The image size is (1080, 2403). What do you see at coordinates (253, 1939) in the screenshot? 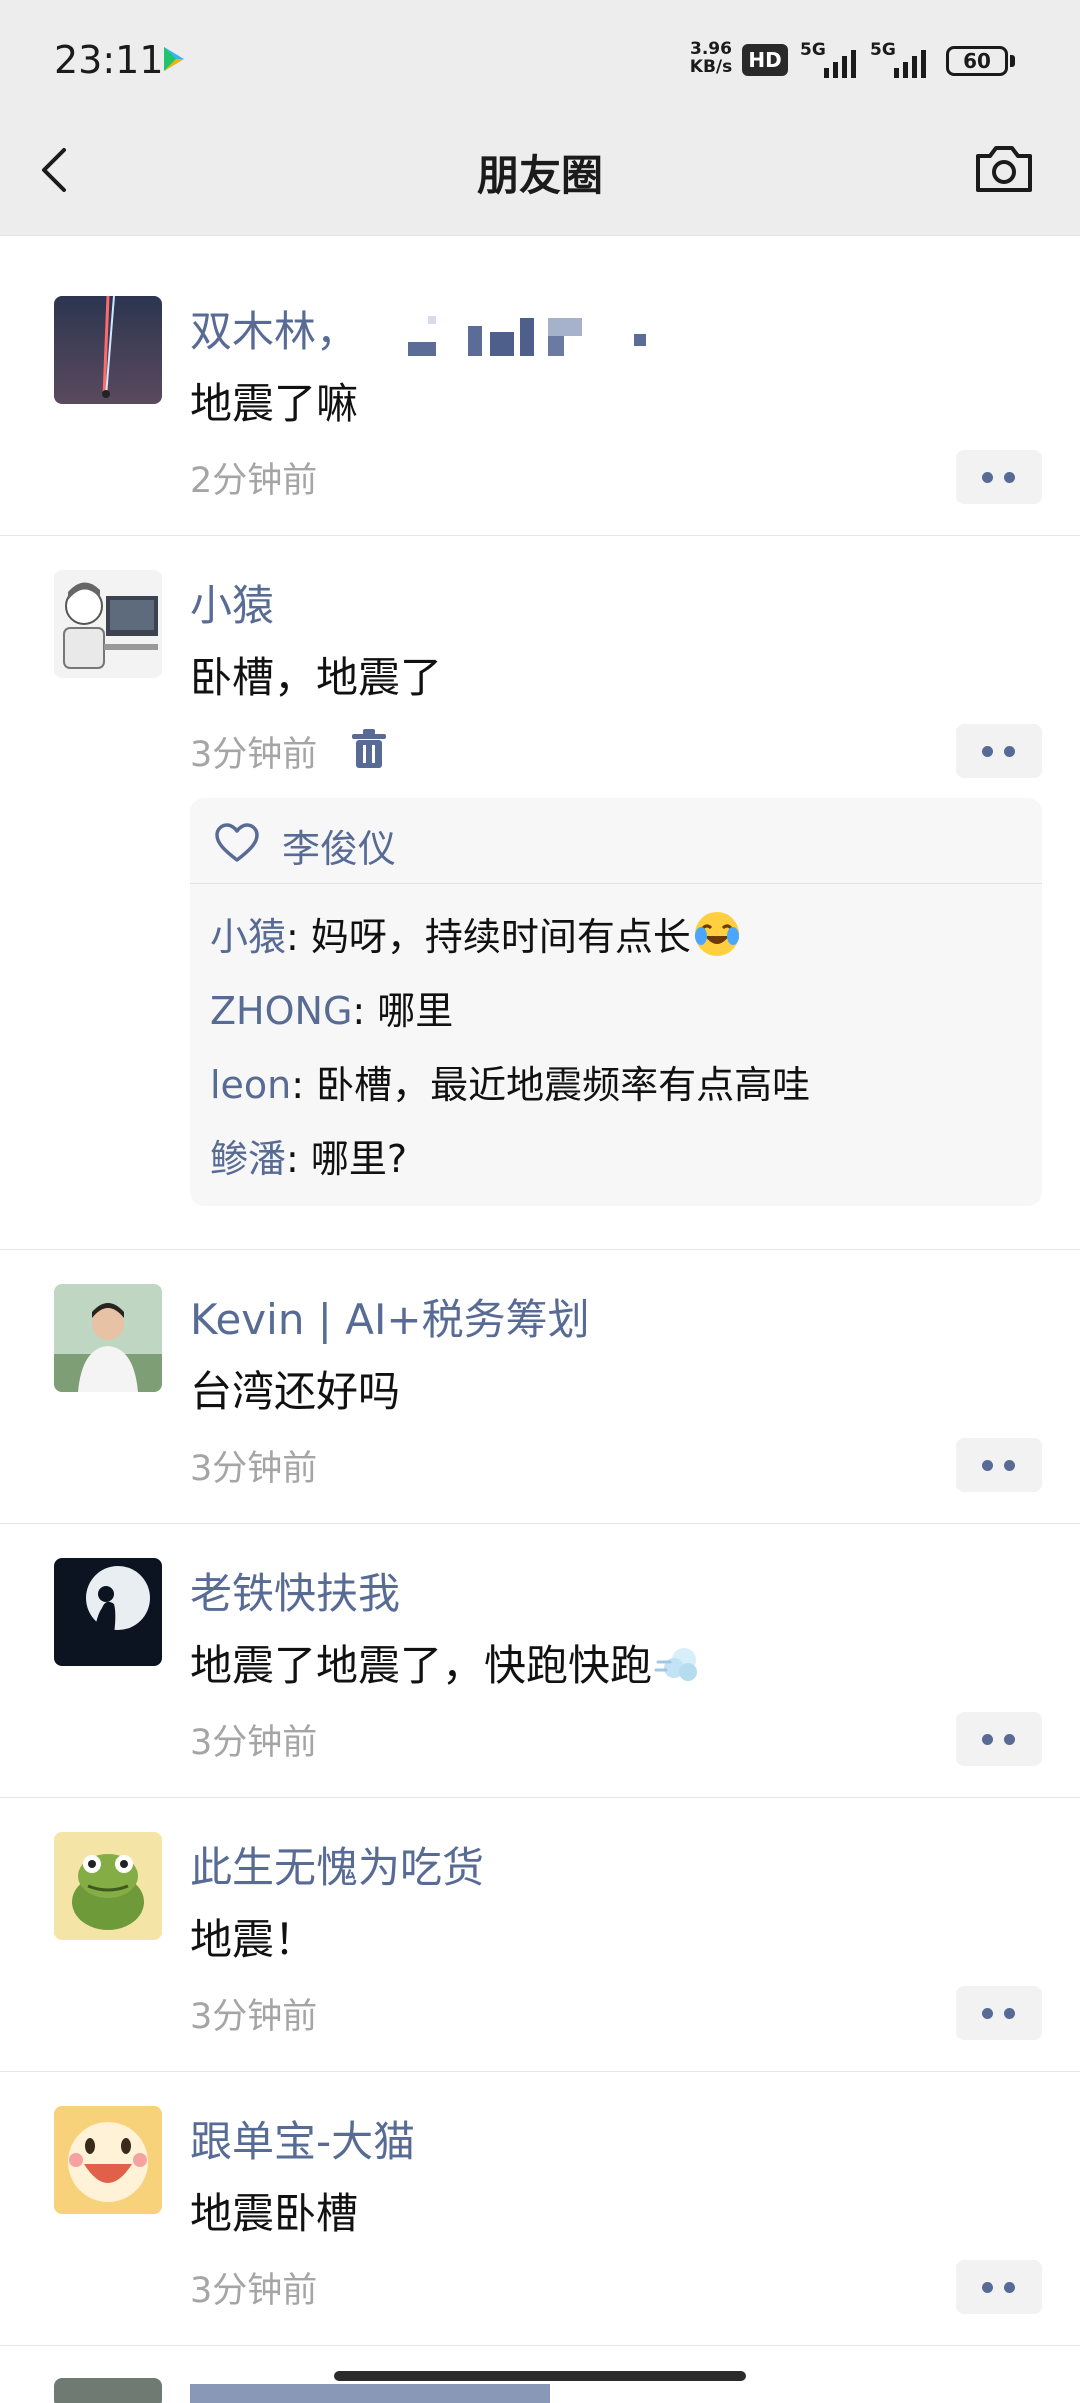
I see `message-content: 地震！` at bounding box center [253, 1939].